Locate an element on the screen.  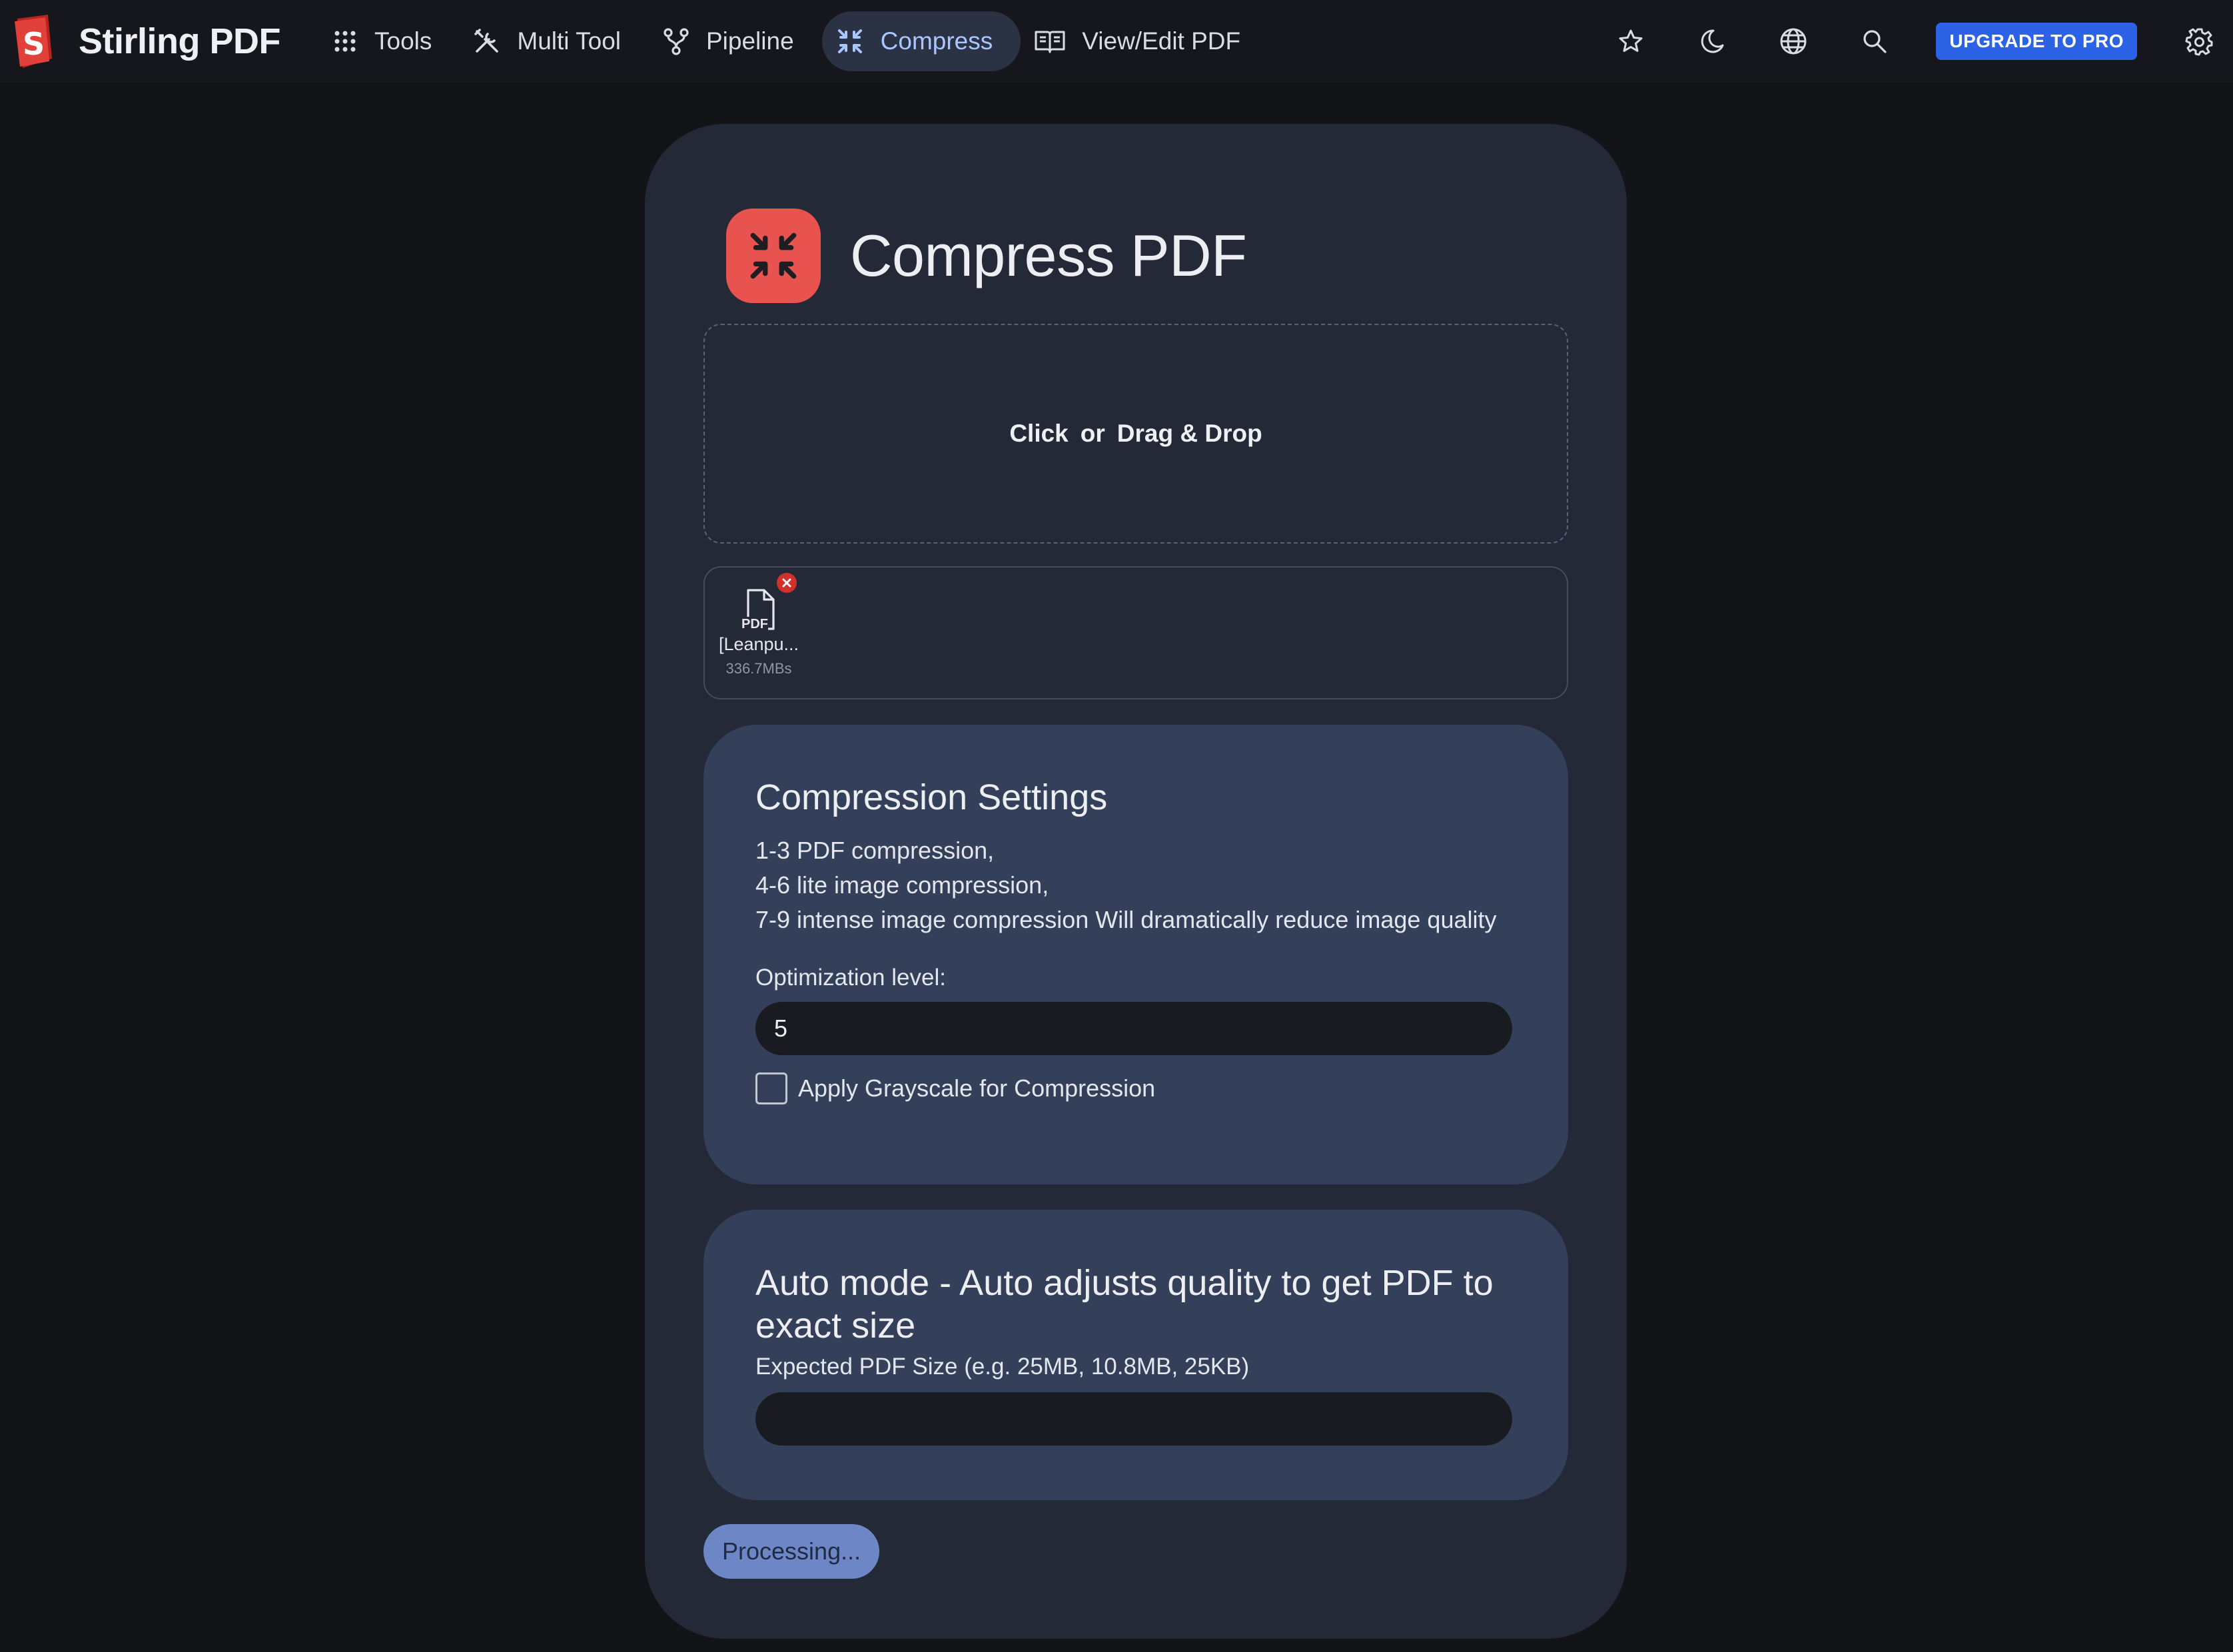
compression-settings-title: Compression Settings is located at coordinates (931, 797).